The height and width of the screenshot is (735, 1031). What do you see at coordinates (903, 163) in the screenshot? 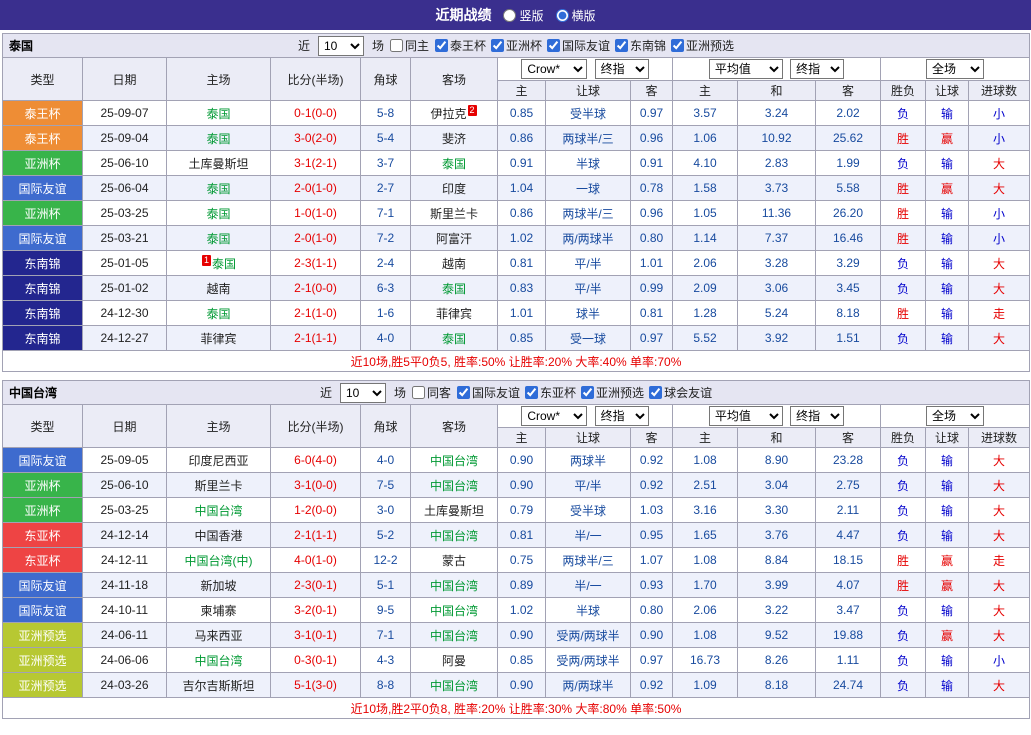
I see `result-winloss: 负` at bounding box center [903, 163].